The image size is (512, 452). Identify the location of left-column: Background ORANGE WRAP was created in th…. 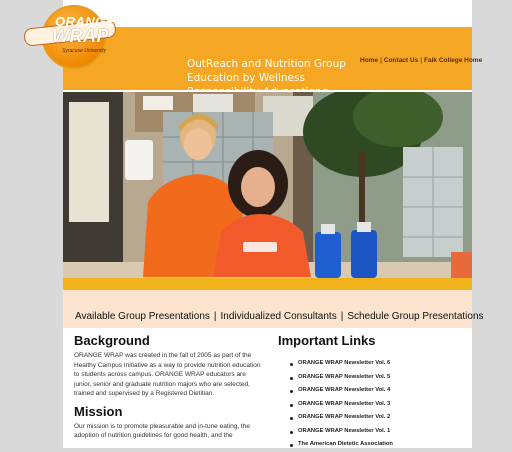
(169, 387).